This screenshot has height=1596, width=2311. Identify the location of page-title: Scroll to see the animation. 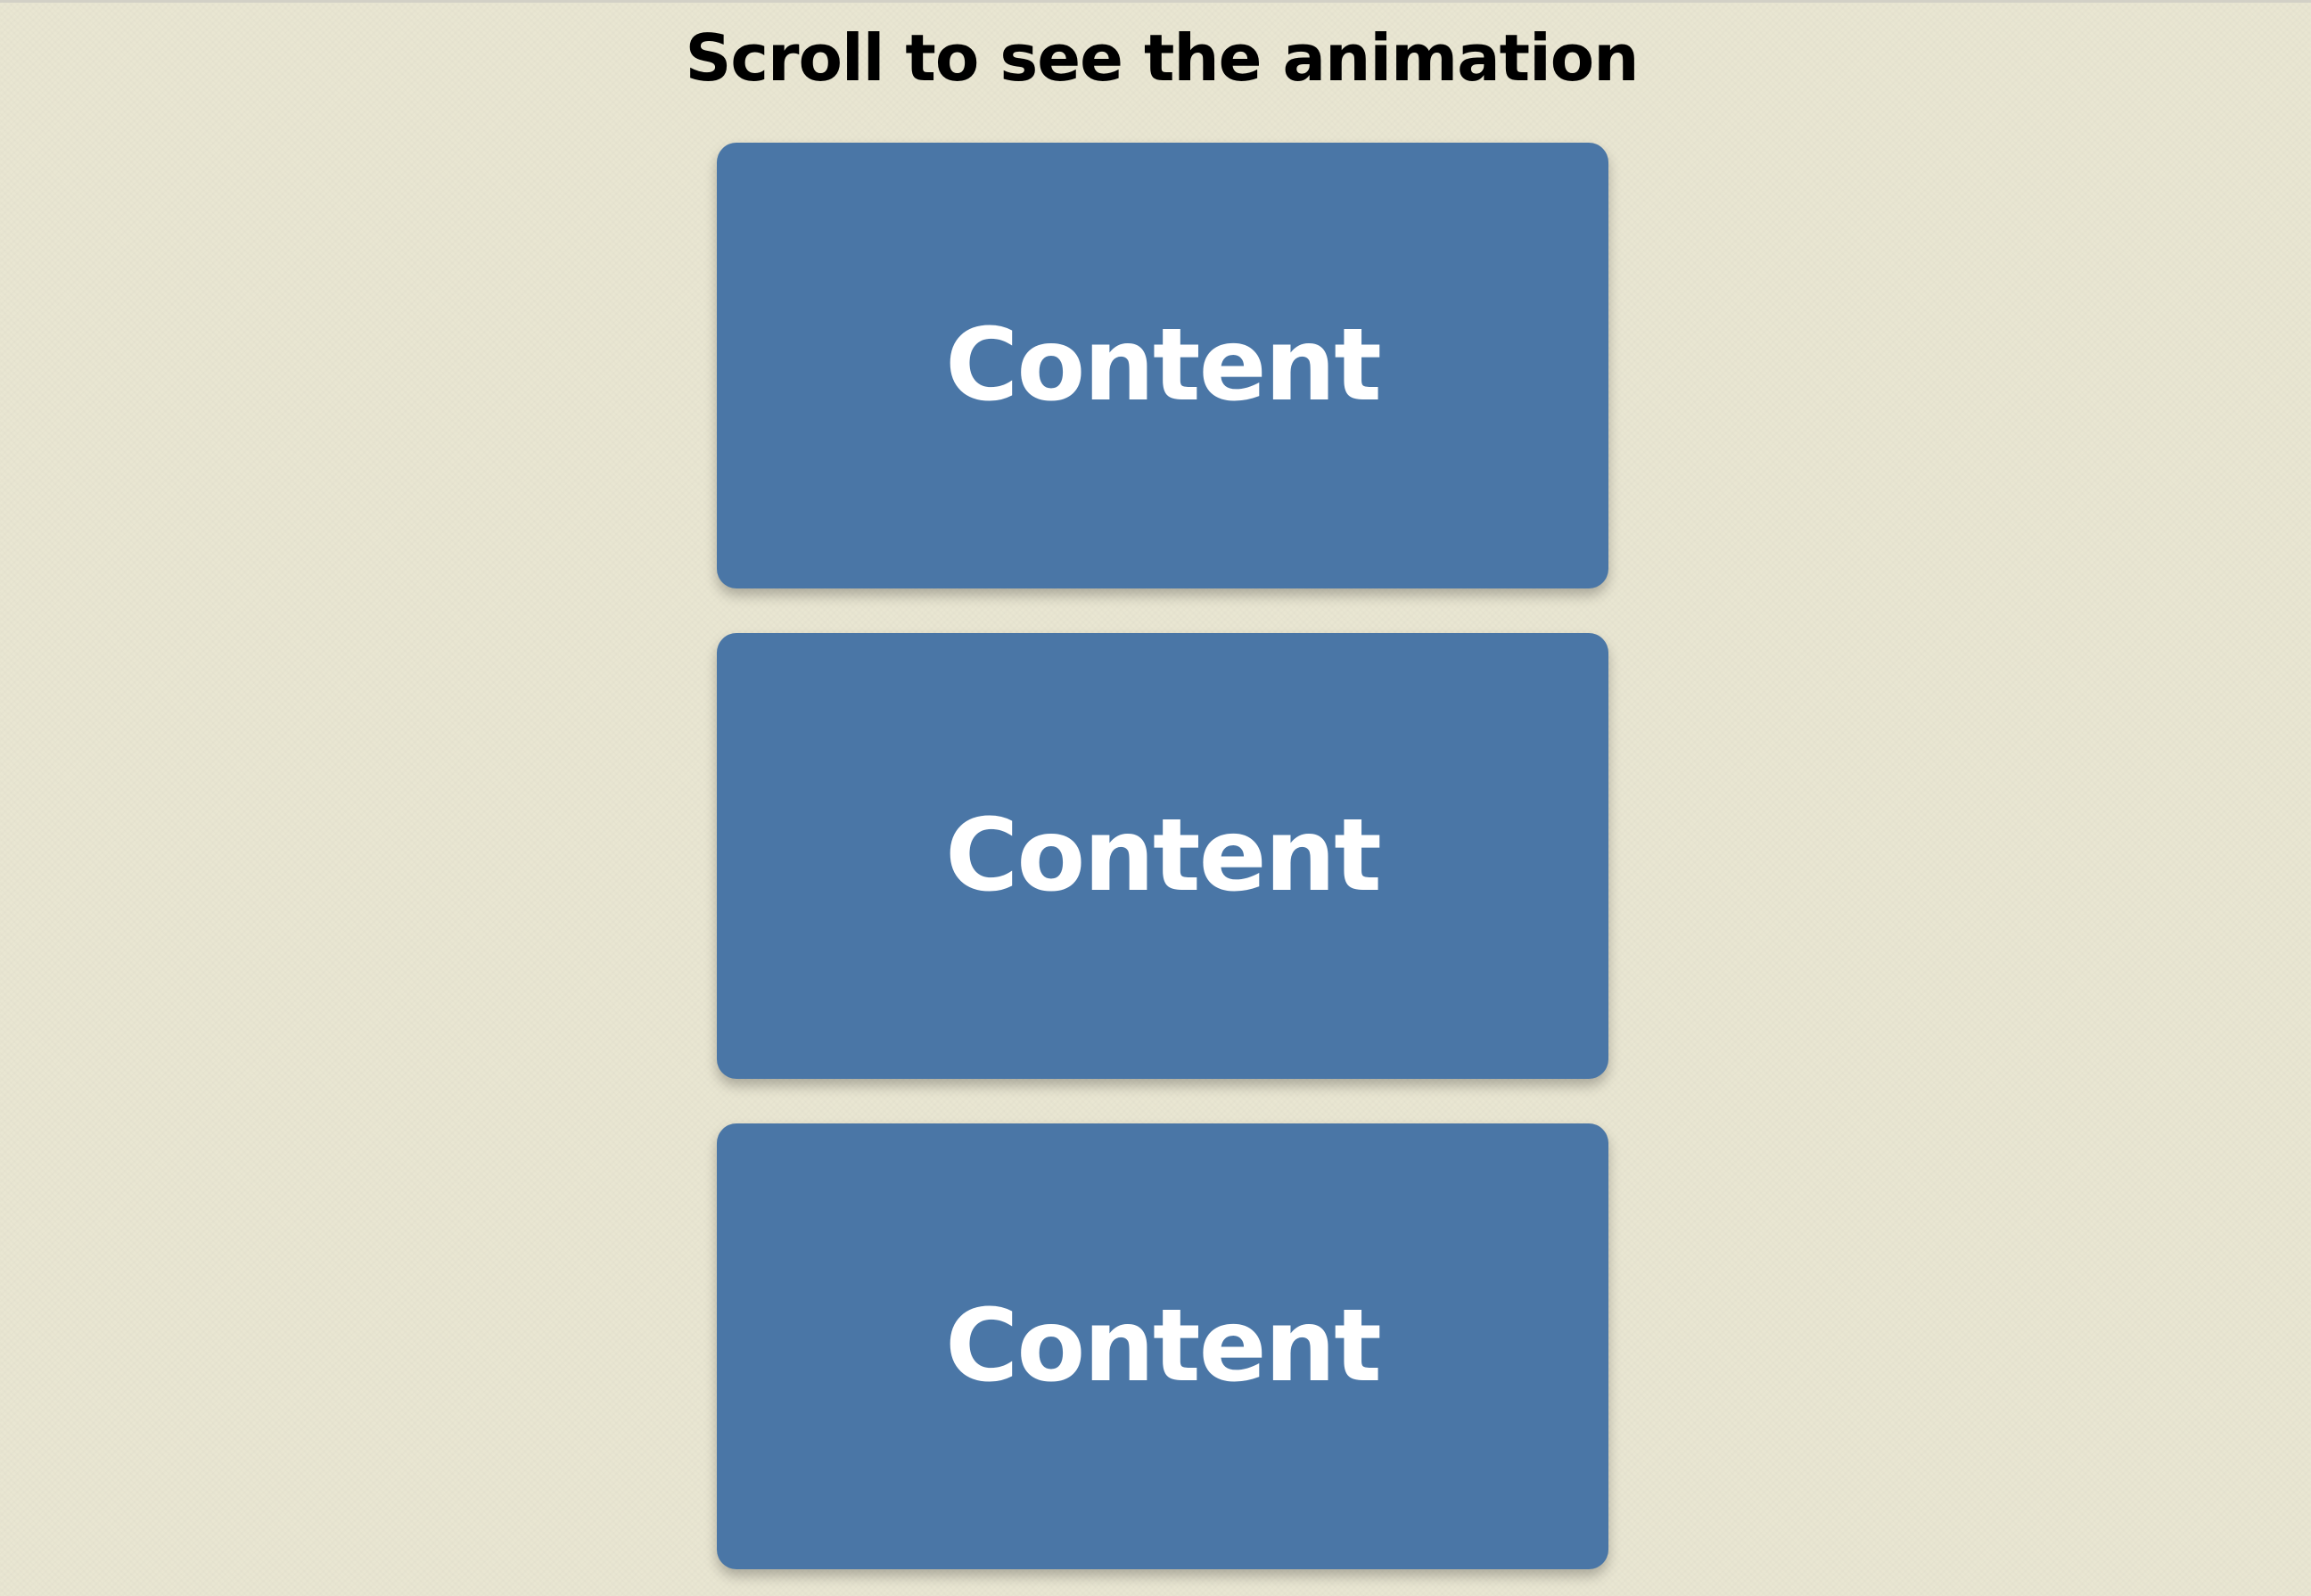
(1162, 58).